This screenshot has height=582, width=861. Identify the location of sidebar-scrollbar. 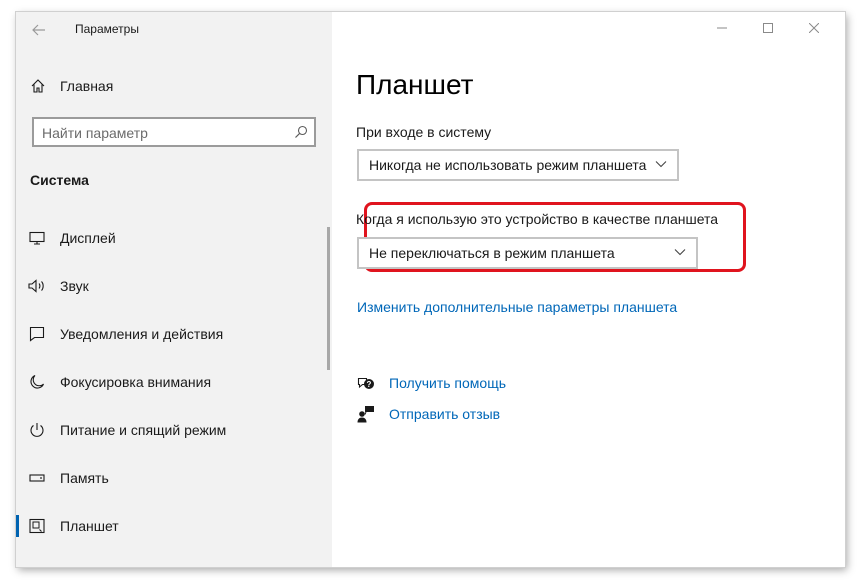
(328, 298).